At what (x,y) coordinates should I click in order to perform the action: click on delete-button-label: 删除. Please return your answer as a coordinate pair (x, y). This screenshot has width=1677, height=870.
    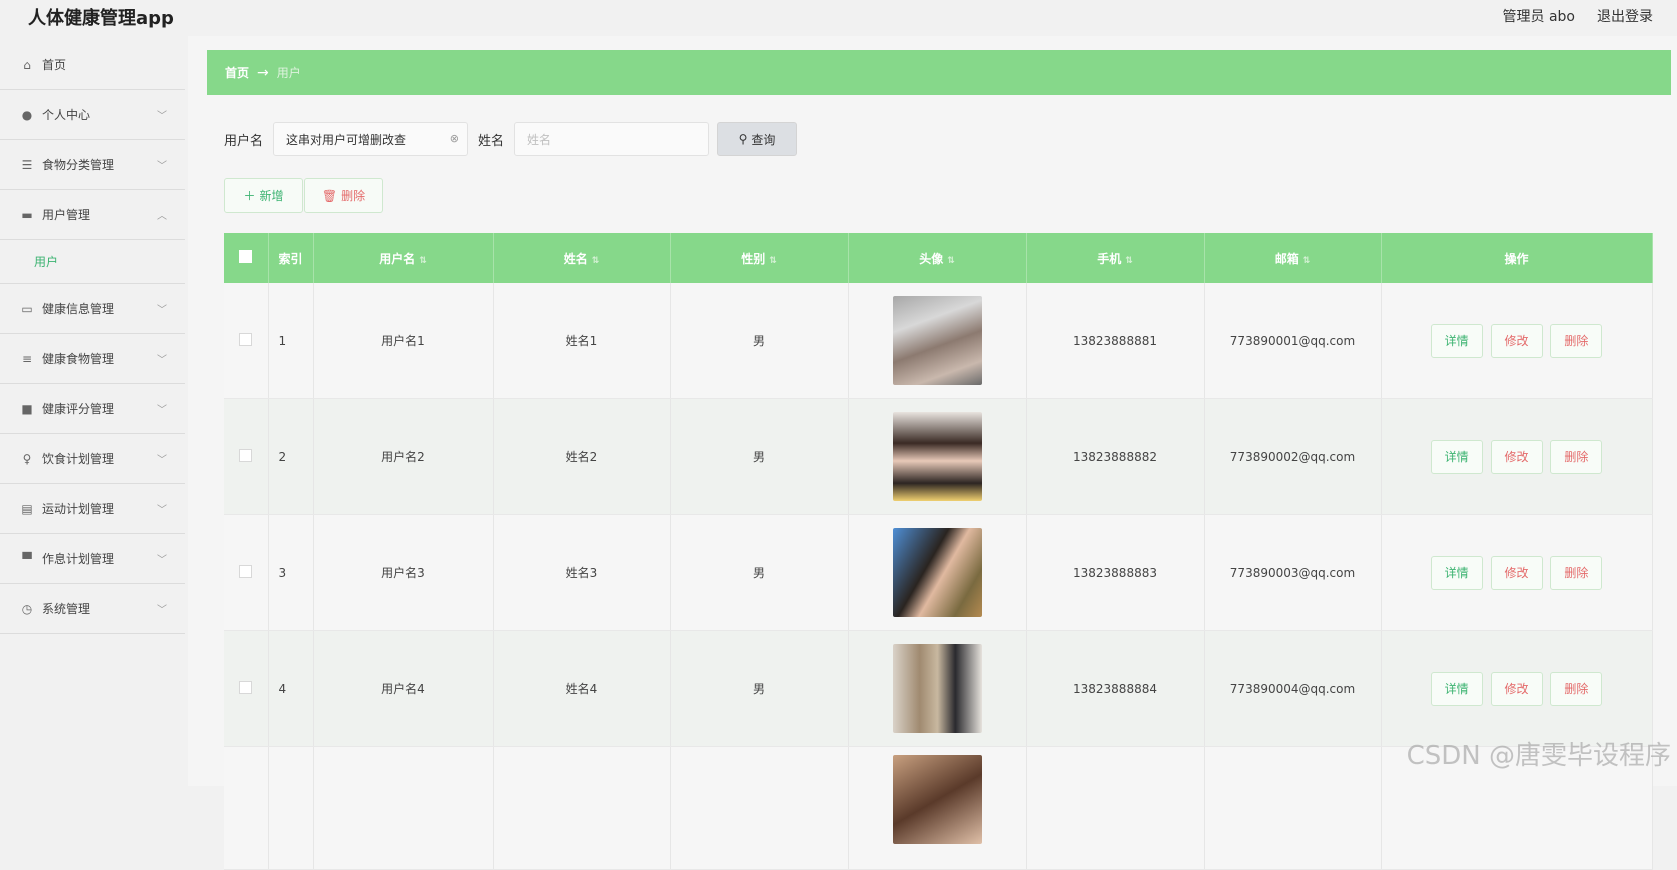
    Looking at the image, I should click on (353, 196).